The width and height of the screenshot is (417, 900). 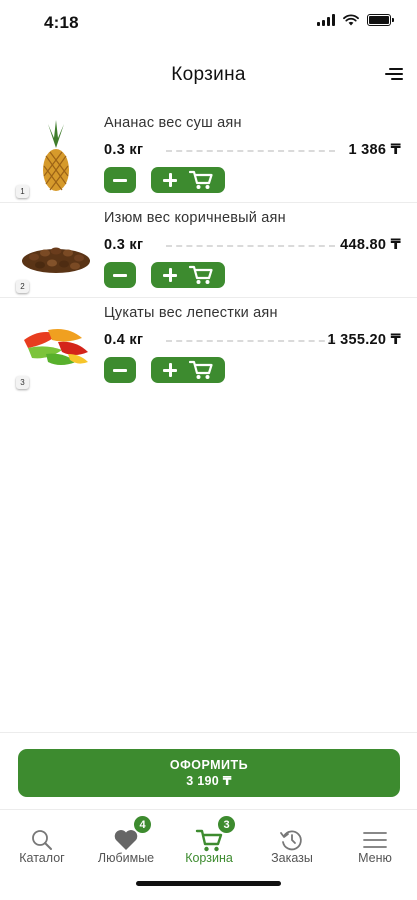 I want to click on tab-bar: Каталог 4 Любимые 3 Корзина Заказы Меню, so click(x=208, y=855).